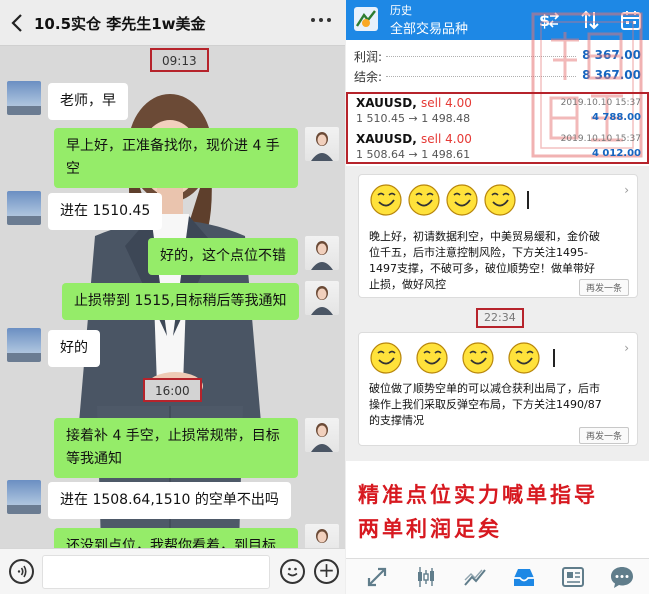  I want to click on quotes-icon, so click(377, 577).